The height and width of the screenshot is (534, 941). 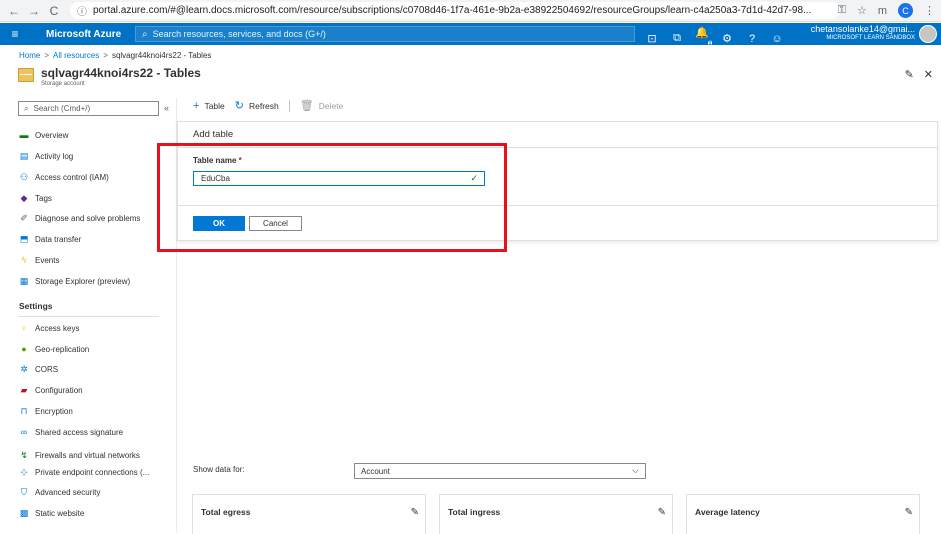 I want to click on sidebar-item-label: Shared access signature, so click(x=79, y=432).